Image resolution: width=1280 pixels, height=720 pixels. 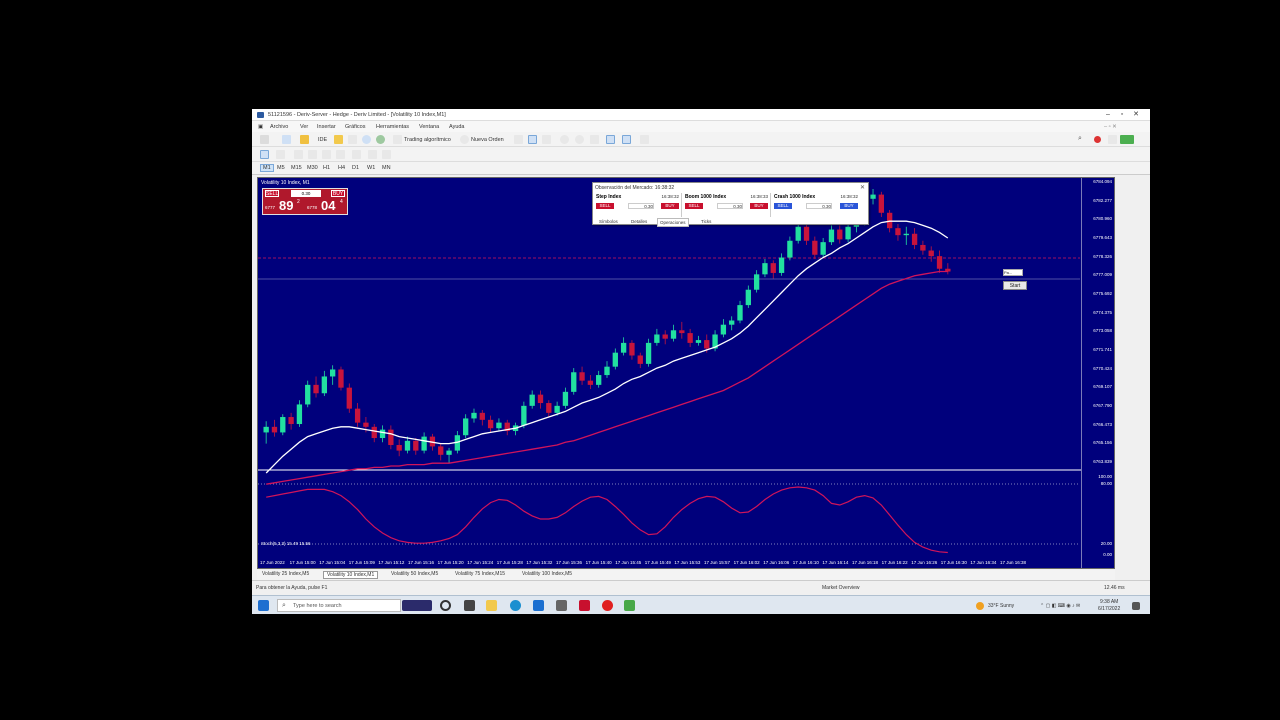 I want to click on cortana-icon, so click(x=417, y=605).